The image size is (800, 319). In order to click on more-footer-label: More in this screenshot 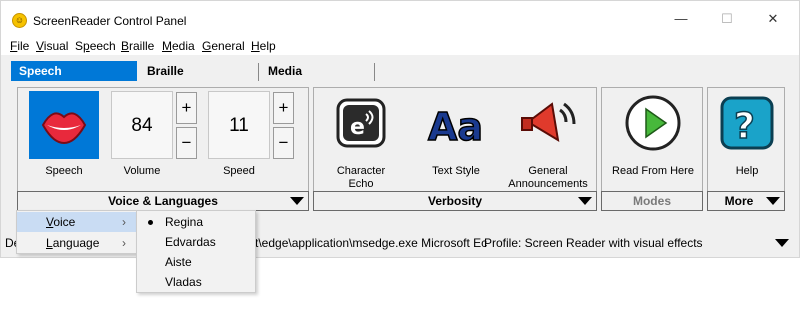, I will do `click(739, 201)`.